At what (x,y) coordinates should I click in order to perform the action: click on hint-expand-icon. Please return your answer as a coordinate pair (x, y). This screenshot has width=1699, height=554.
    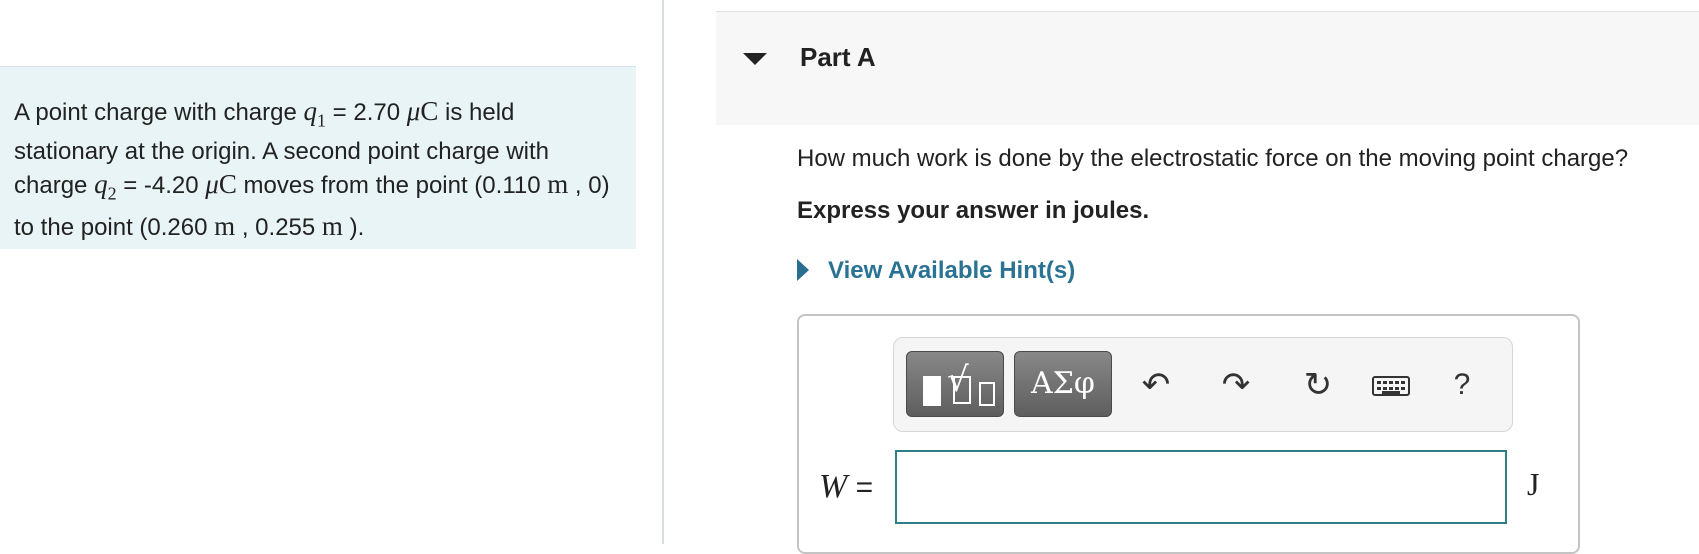
    Looking at the image, I should click on (803, 270).